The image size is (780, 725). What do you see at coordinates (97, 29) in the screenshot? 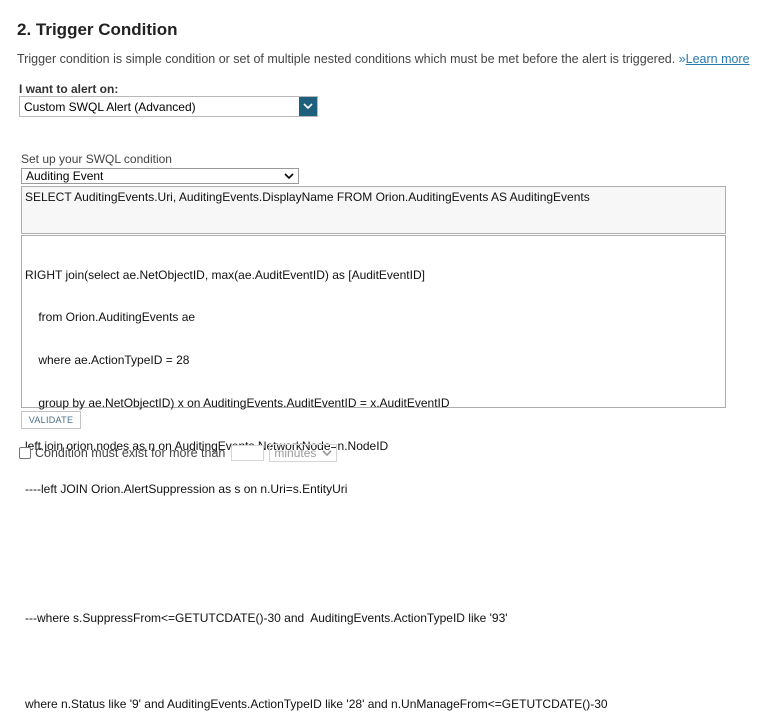
I see `section-title: 2. Trigger Condition` at bounding box center [97, 29].